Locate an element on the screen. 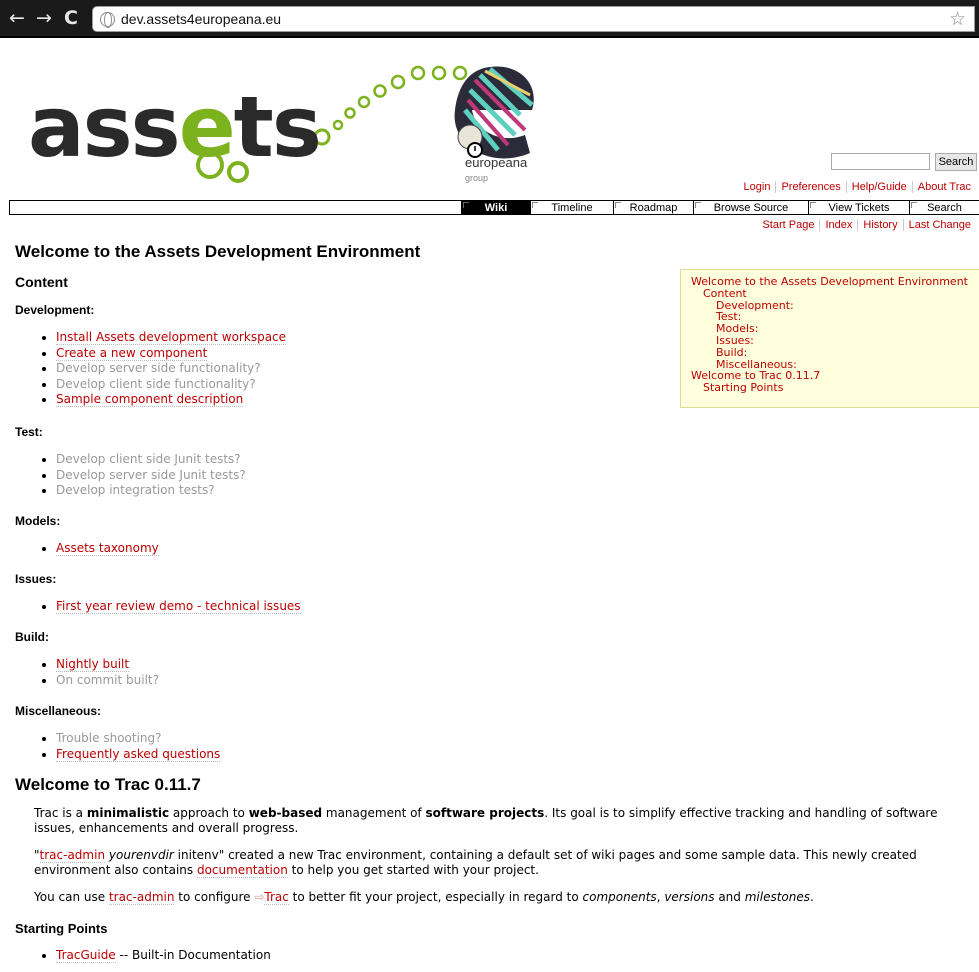  search-button: Search is located at coordinates (956, 162).